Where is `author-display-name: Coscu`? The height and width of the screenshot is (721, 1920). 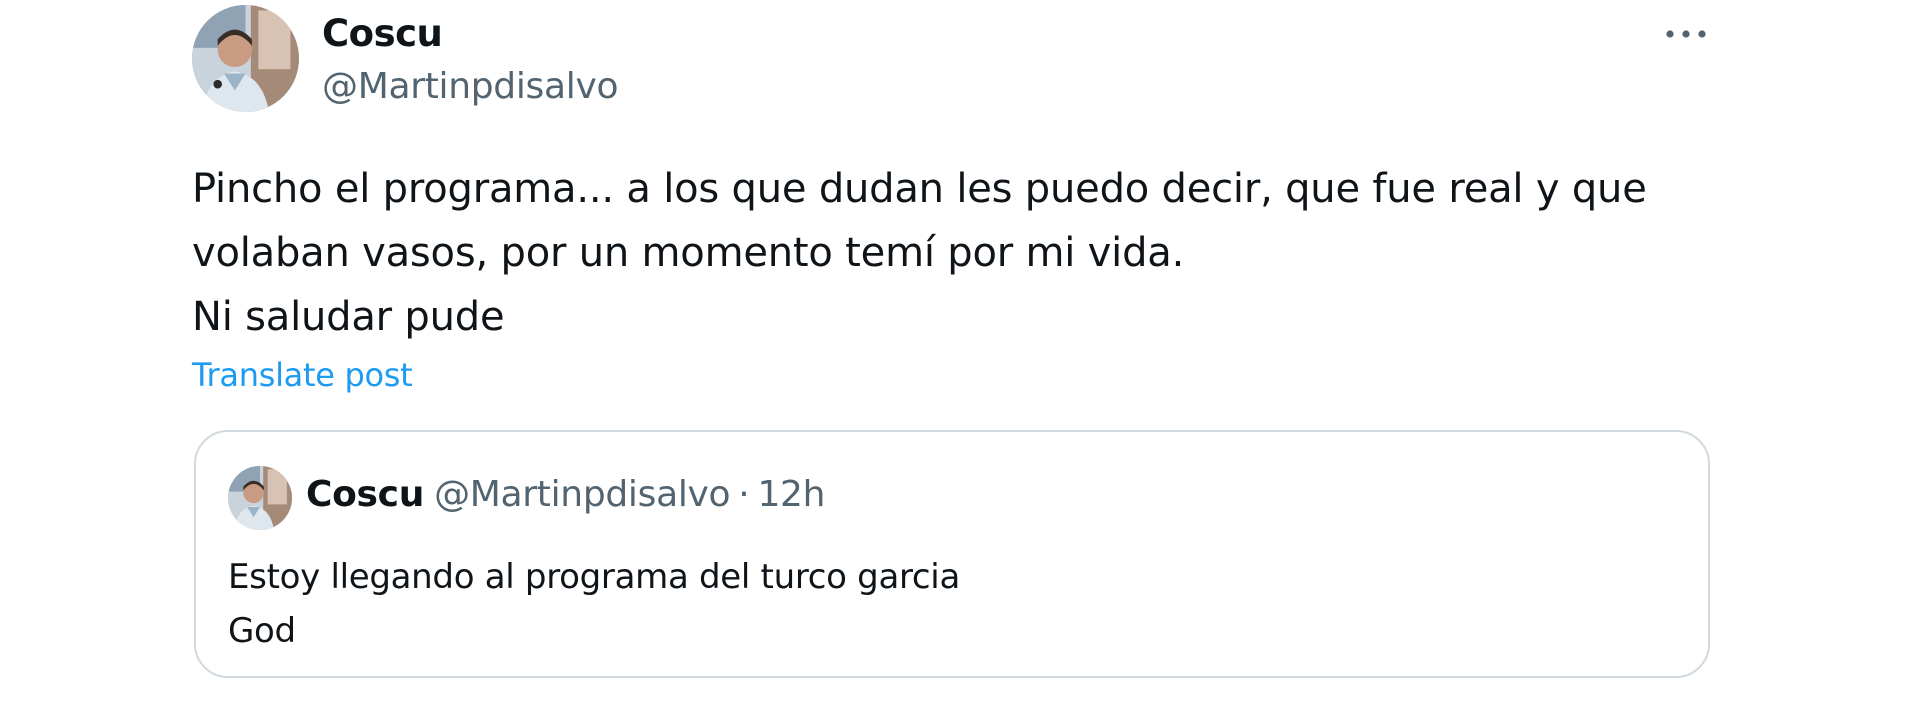
author-display-name: Coscu is located at coordinates (382, 33).